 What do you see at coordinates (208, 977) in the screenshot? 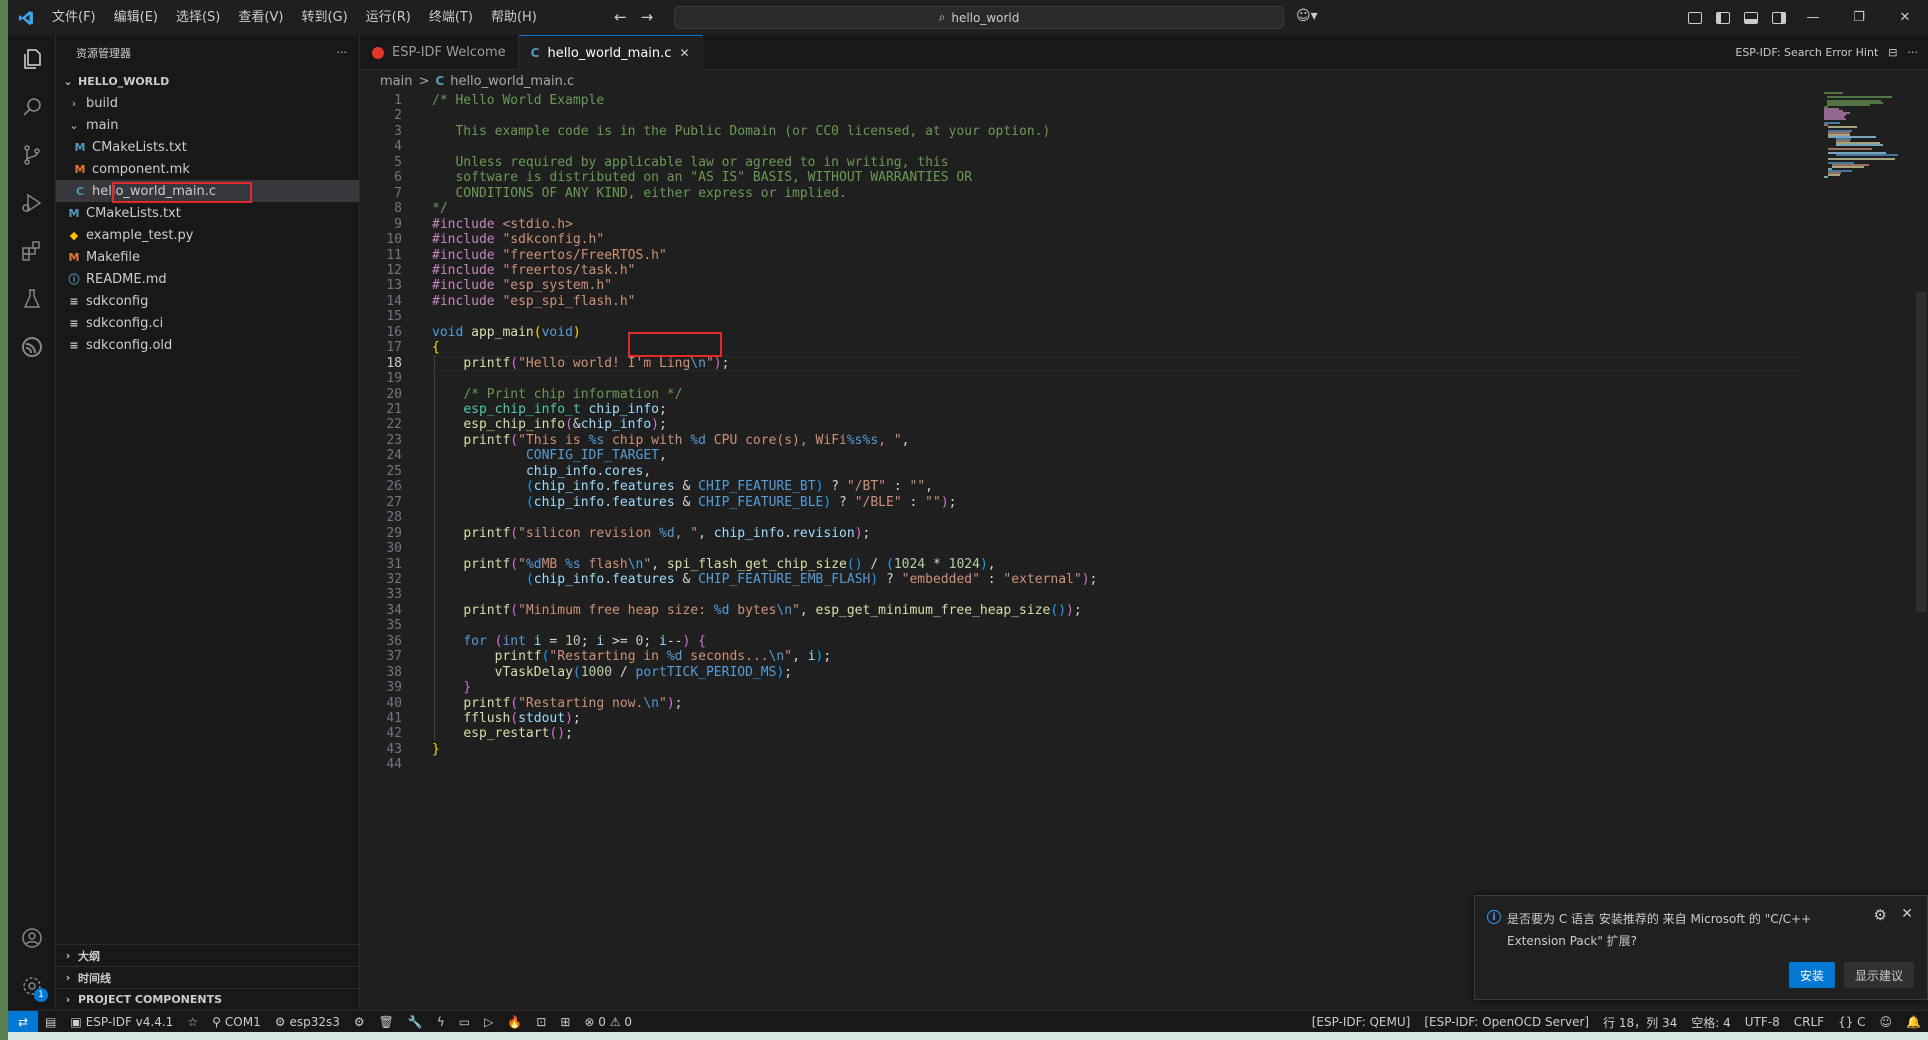
I see `sidebar-section-1: › 时间线` at bounding box center [208, 977].